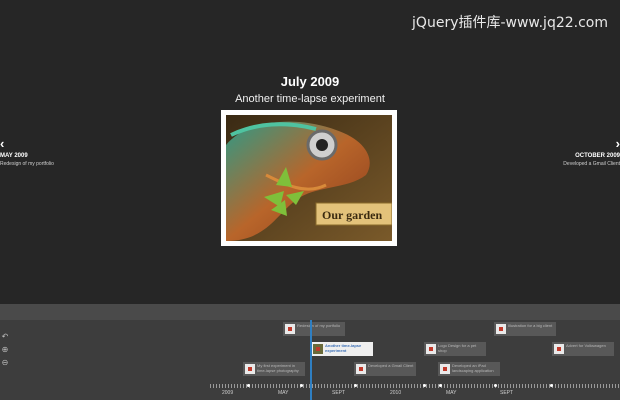 The height and width of the screenshot is (400, 620). I want to click on chameleon-image: Our garden, so click(309, 178).